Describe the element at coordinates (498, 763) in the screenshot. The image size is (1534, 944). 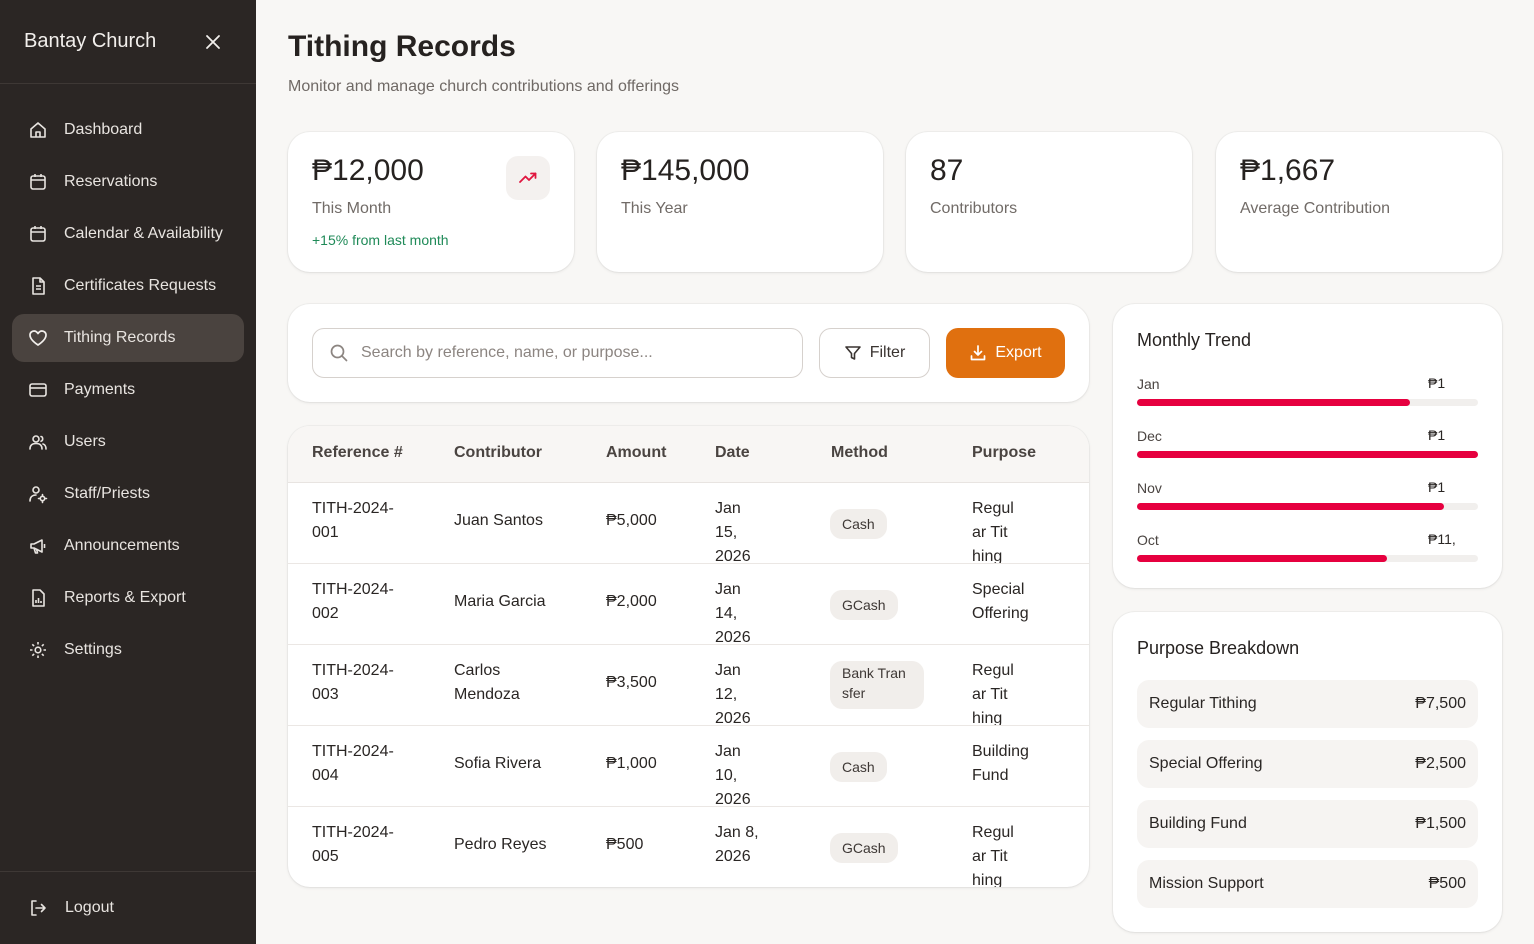
I see `cell-contributor: Sofia Rivera` at that location.